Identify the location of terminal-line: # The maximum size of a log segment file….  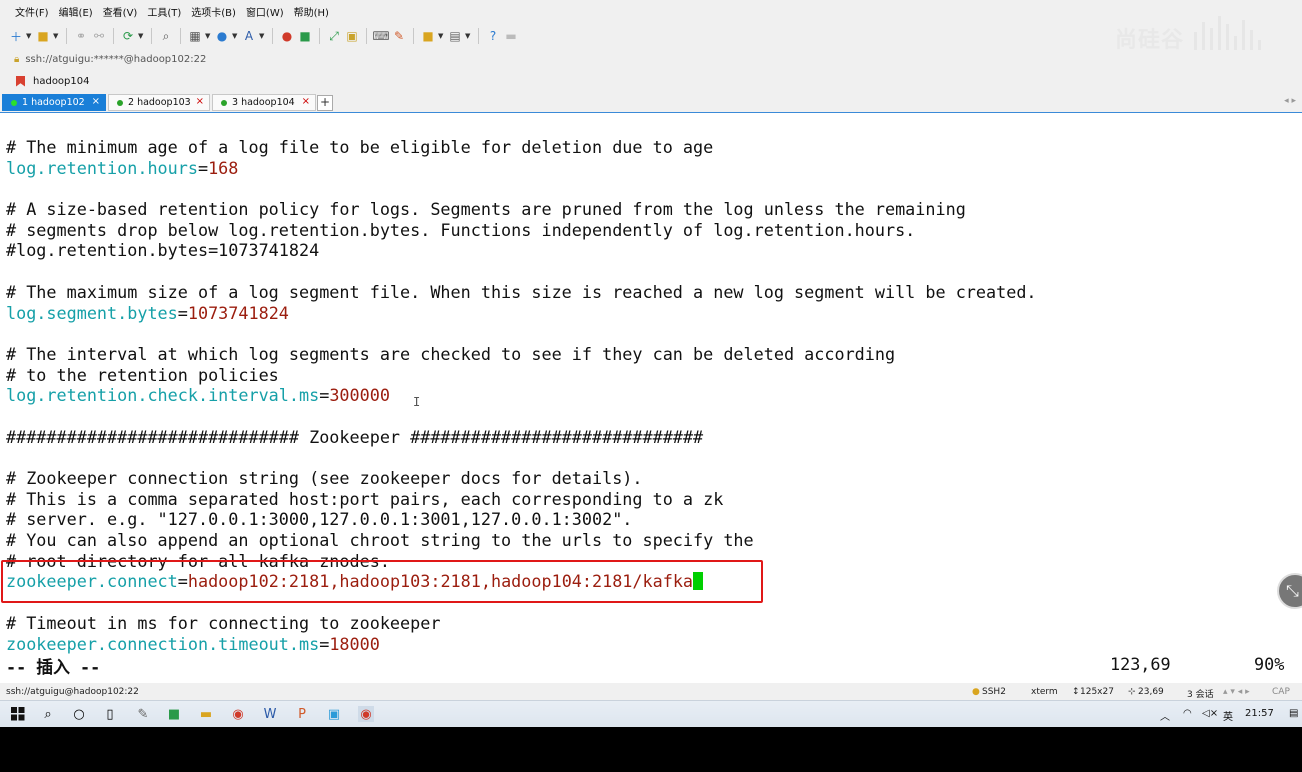
(521, 292).